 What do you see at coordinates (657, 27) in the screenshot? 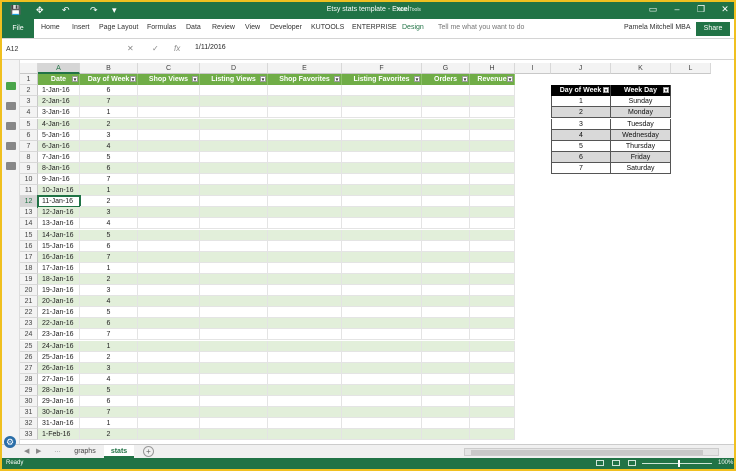
I see `user-name: Pamela Mitchell MBA` at bounding box center [657, 27].